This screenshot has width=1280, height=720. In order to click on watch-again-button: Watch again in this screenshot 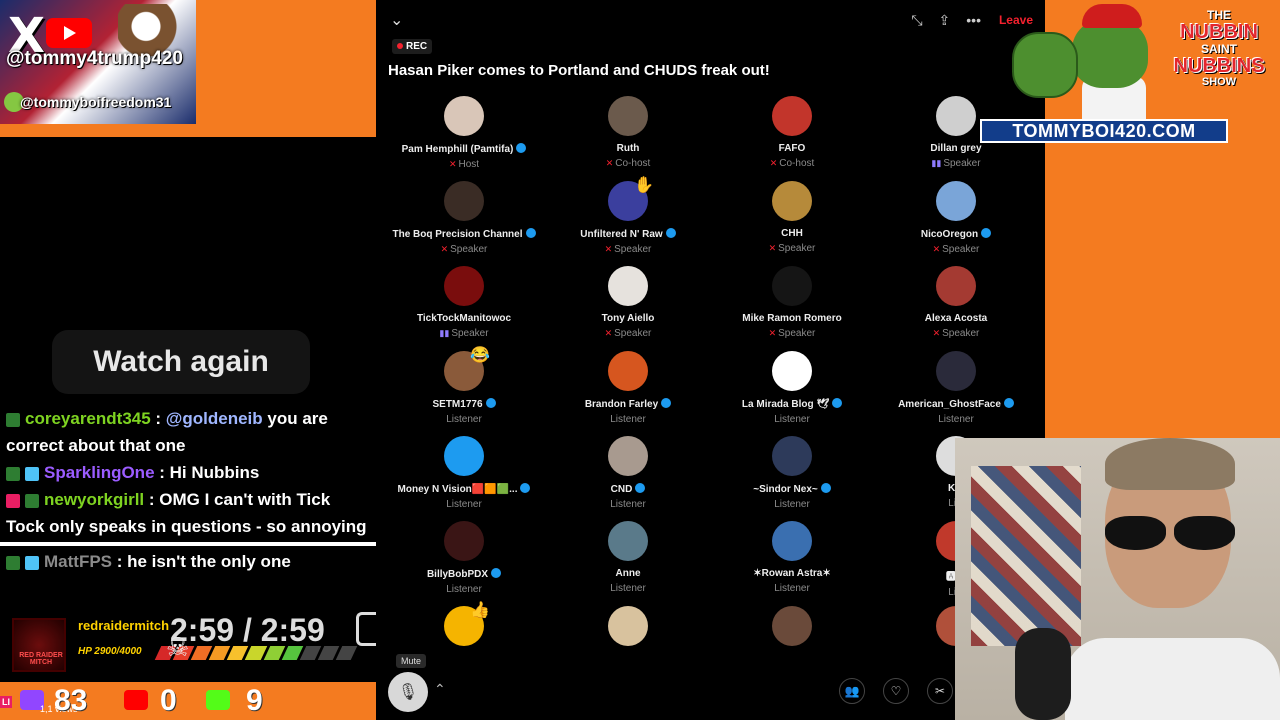, I will do `click(181, 362)`.